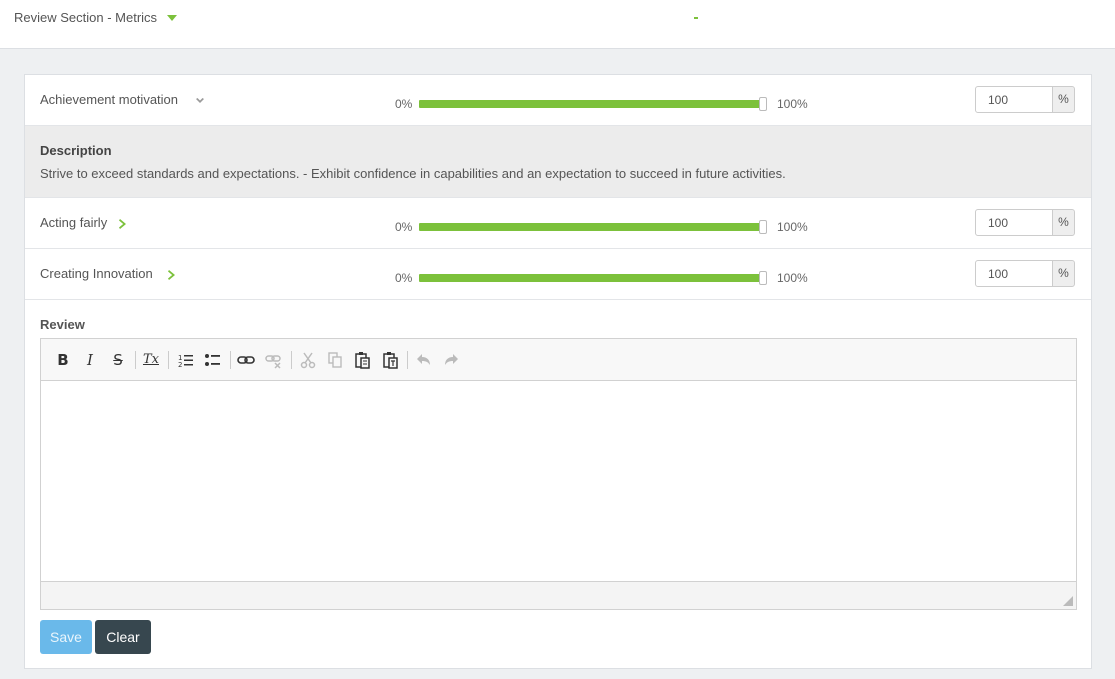 The height and width of the screenshot is (679, 1115). I want to click on section-header: Review Section - Metrics, so click(557, 24).